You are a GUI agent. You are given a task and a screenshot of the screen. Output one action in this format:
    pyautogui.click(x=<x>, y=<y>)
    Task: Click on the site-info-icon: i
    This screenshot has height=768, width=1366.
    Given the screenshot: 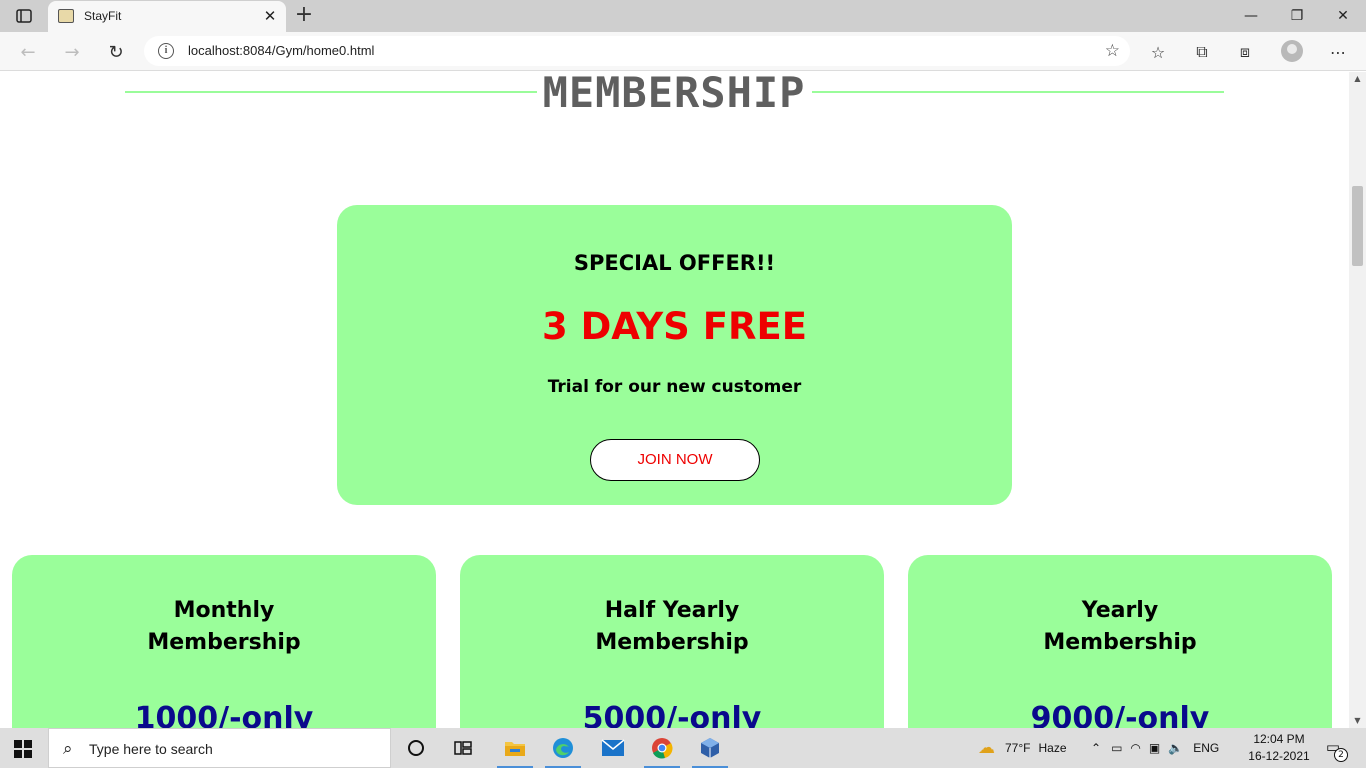 What is the action you would take?
    pyautogui.click(x=166, y=51)
    